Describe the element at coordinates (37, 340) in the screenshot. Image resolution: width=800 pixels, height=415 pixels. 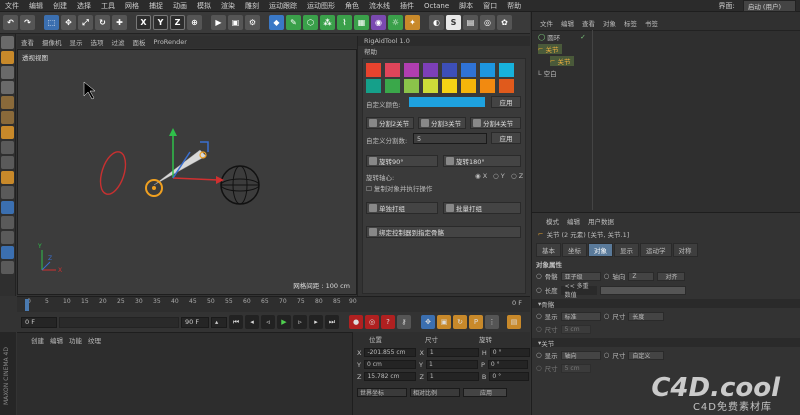
I see `mat-menu-create: 创建` at that location.